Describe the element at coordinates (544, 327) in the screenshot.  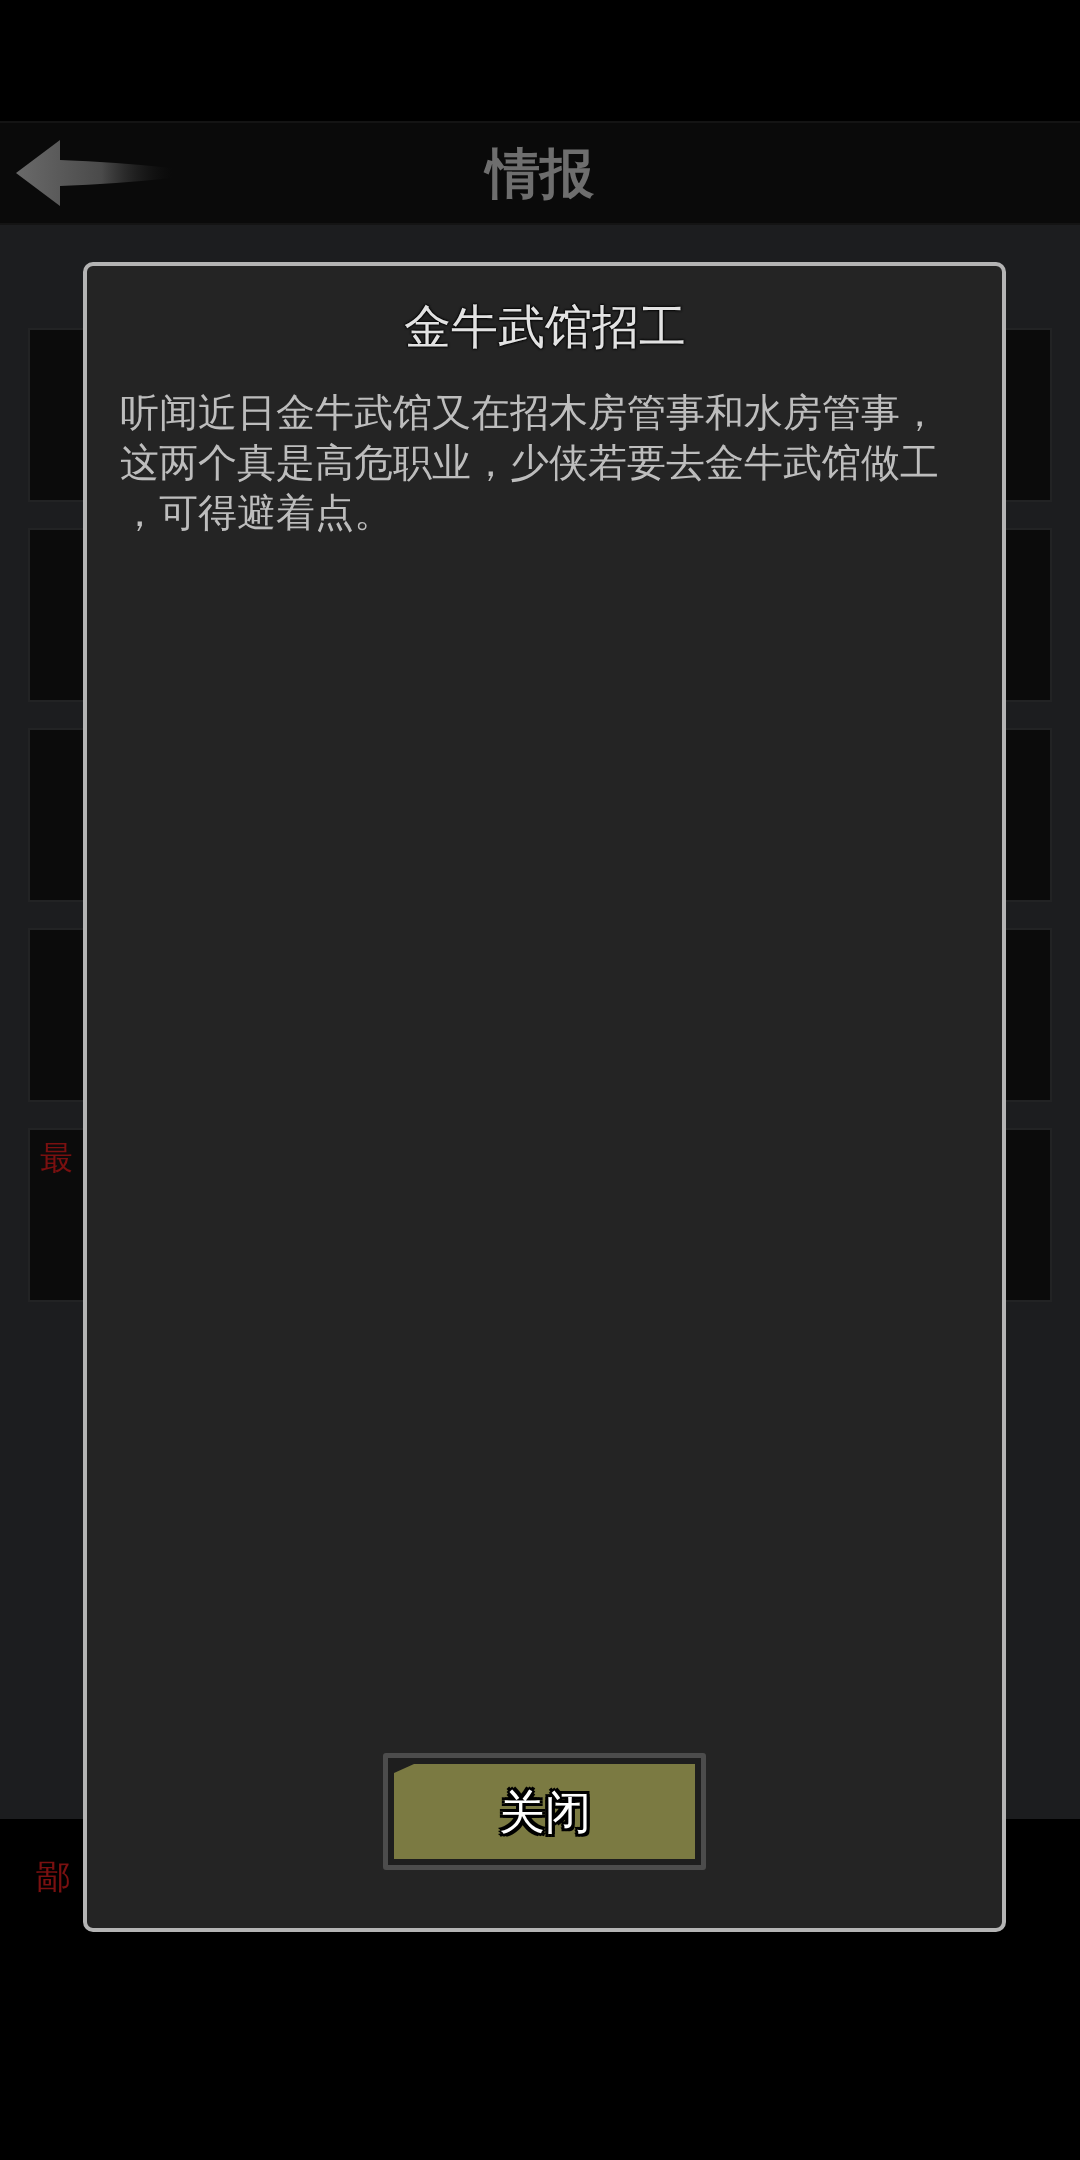
I see `dialog-title: 金牛武馆招工` at that location.